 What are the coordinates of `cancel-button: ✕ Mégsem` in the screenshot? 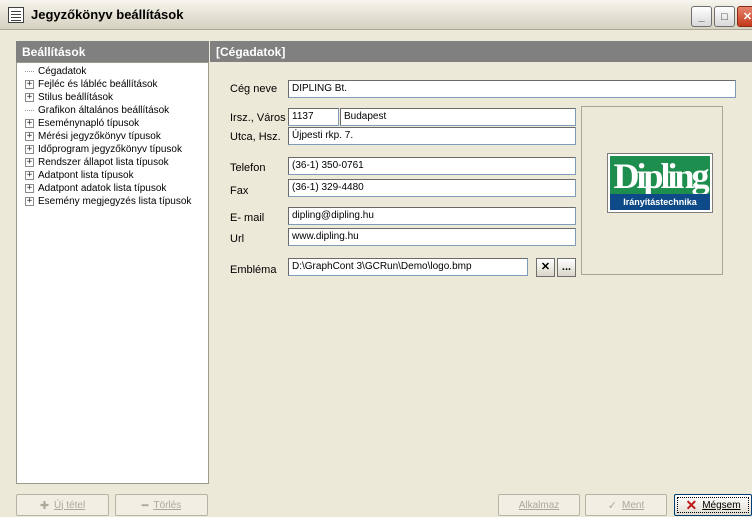 It's located at (713, 505).